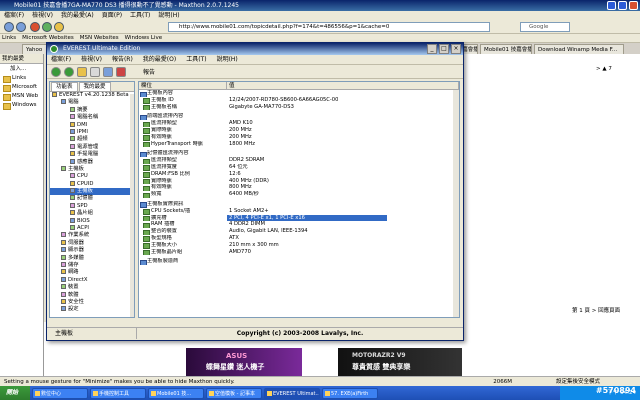 Image resolution: width=640 pixels, height=400 pixels. Describe the element at coordinates (122, 59) in the screenshot. I see `menu-report: 報告(R)` at that location.